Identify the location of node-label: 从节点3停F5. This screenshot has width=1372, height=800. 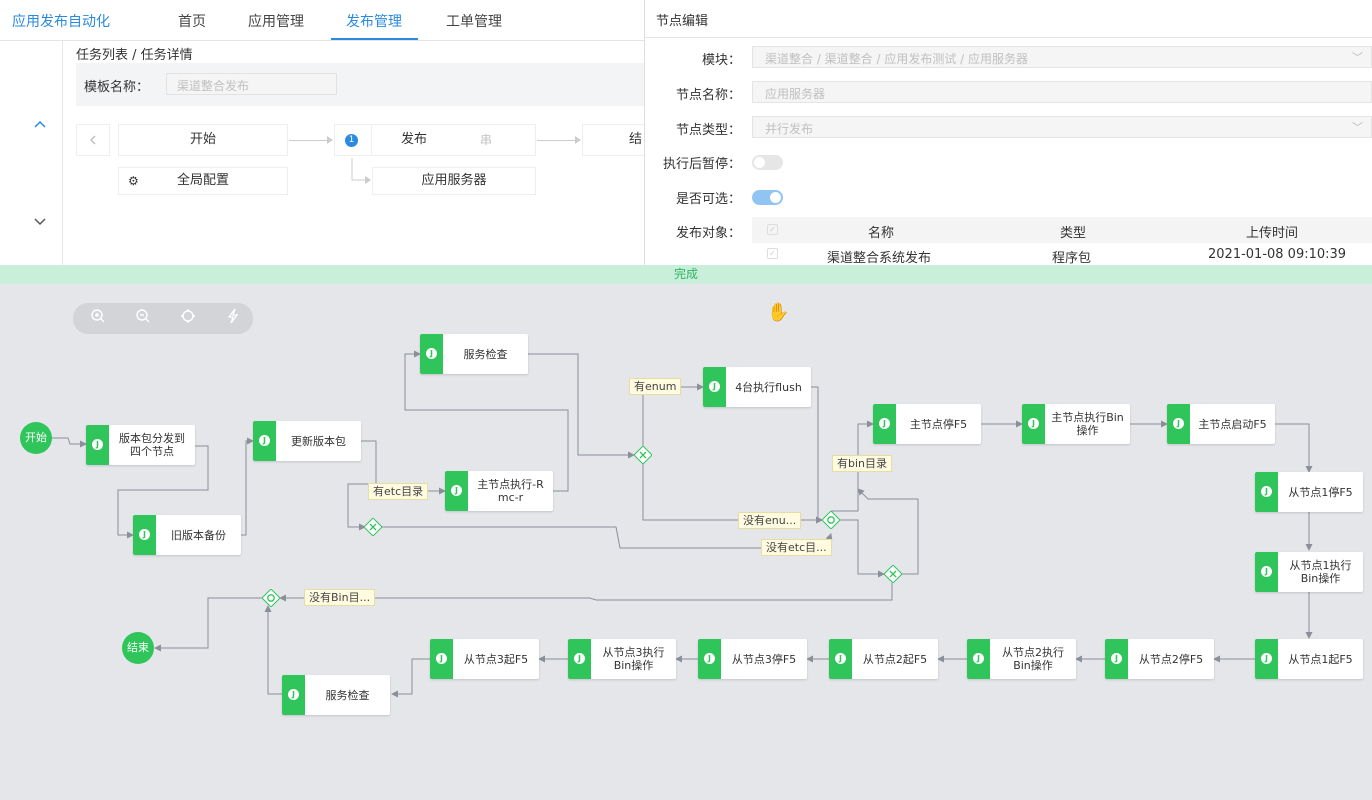
(764, 659).